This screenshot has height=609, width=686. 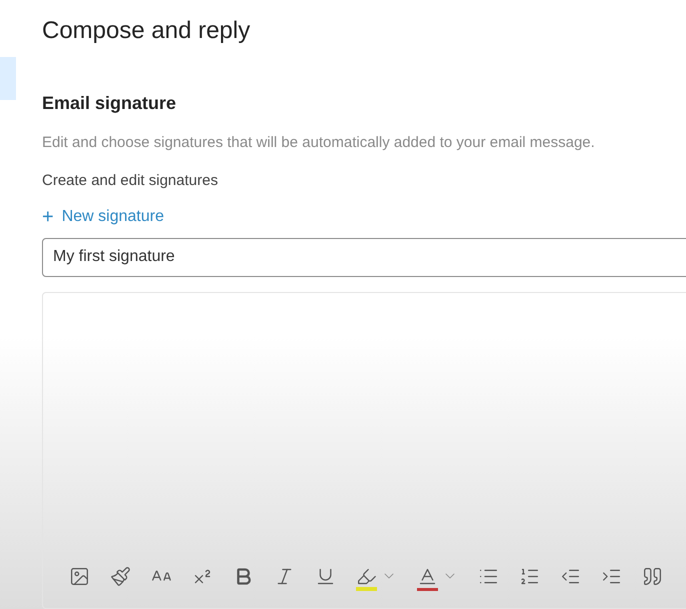 I want to click on signature-name-field: My first signature, so click(x=364, y=257).